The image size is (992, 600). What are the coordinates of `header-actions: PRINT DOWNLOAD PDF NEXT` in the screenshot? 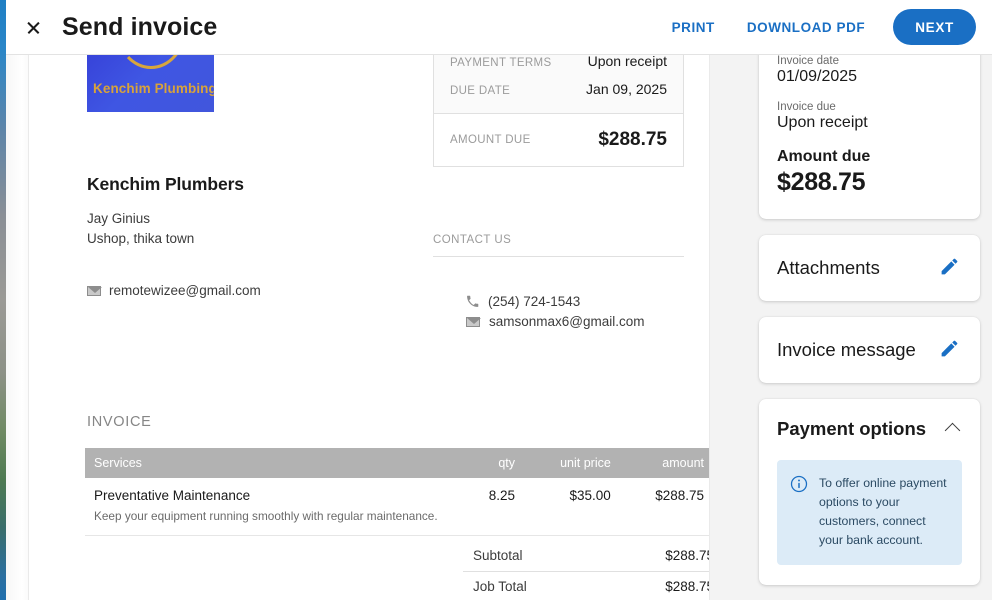 It's located at (824, 27).